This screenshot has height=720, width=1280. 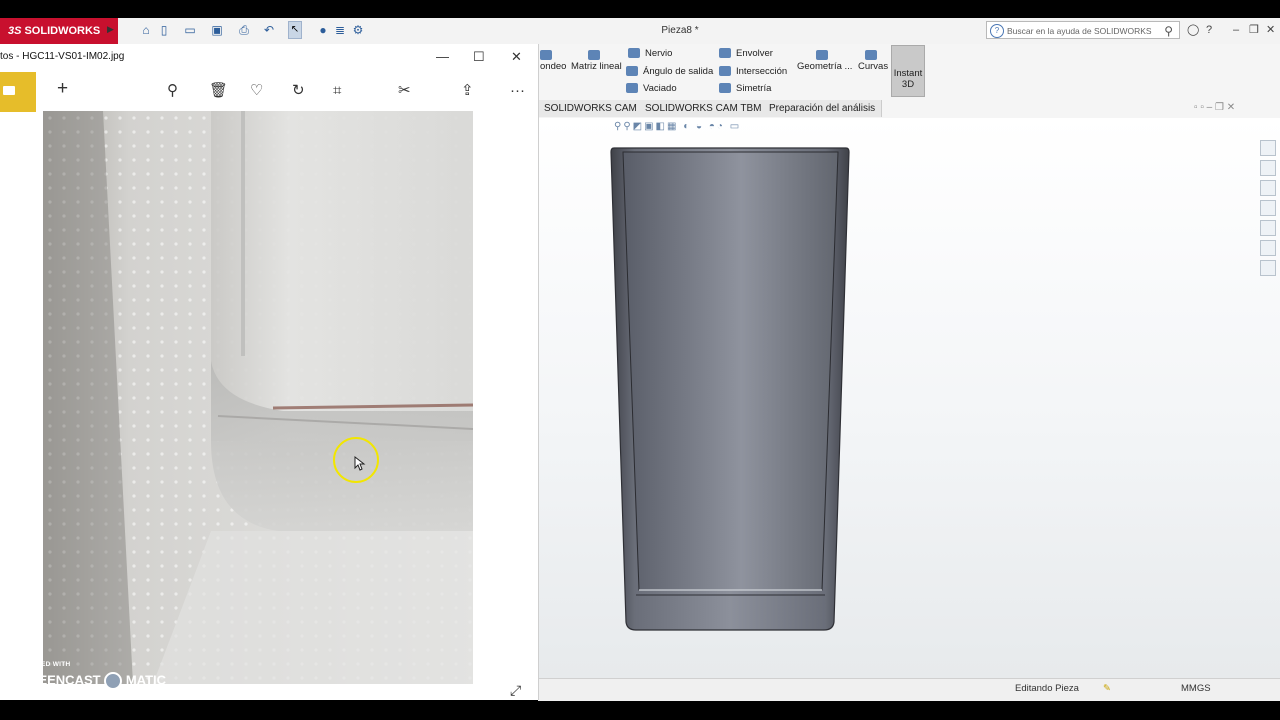 What do you see at coordinates (516, 57) in the screenshot?
I see `photos-close-button: ✕` at bounding box center [516, 57].